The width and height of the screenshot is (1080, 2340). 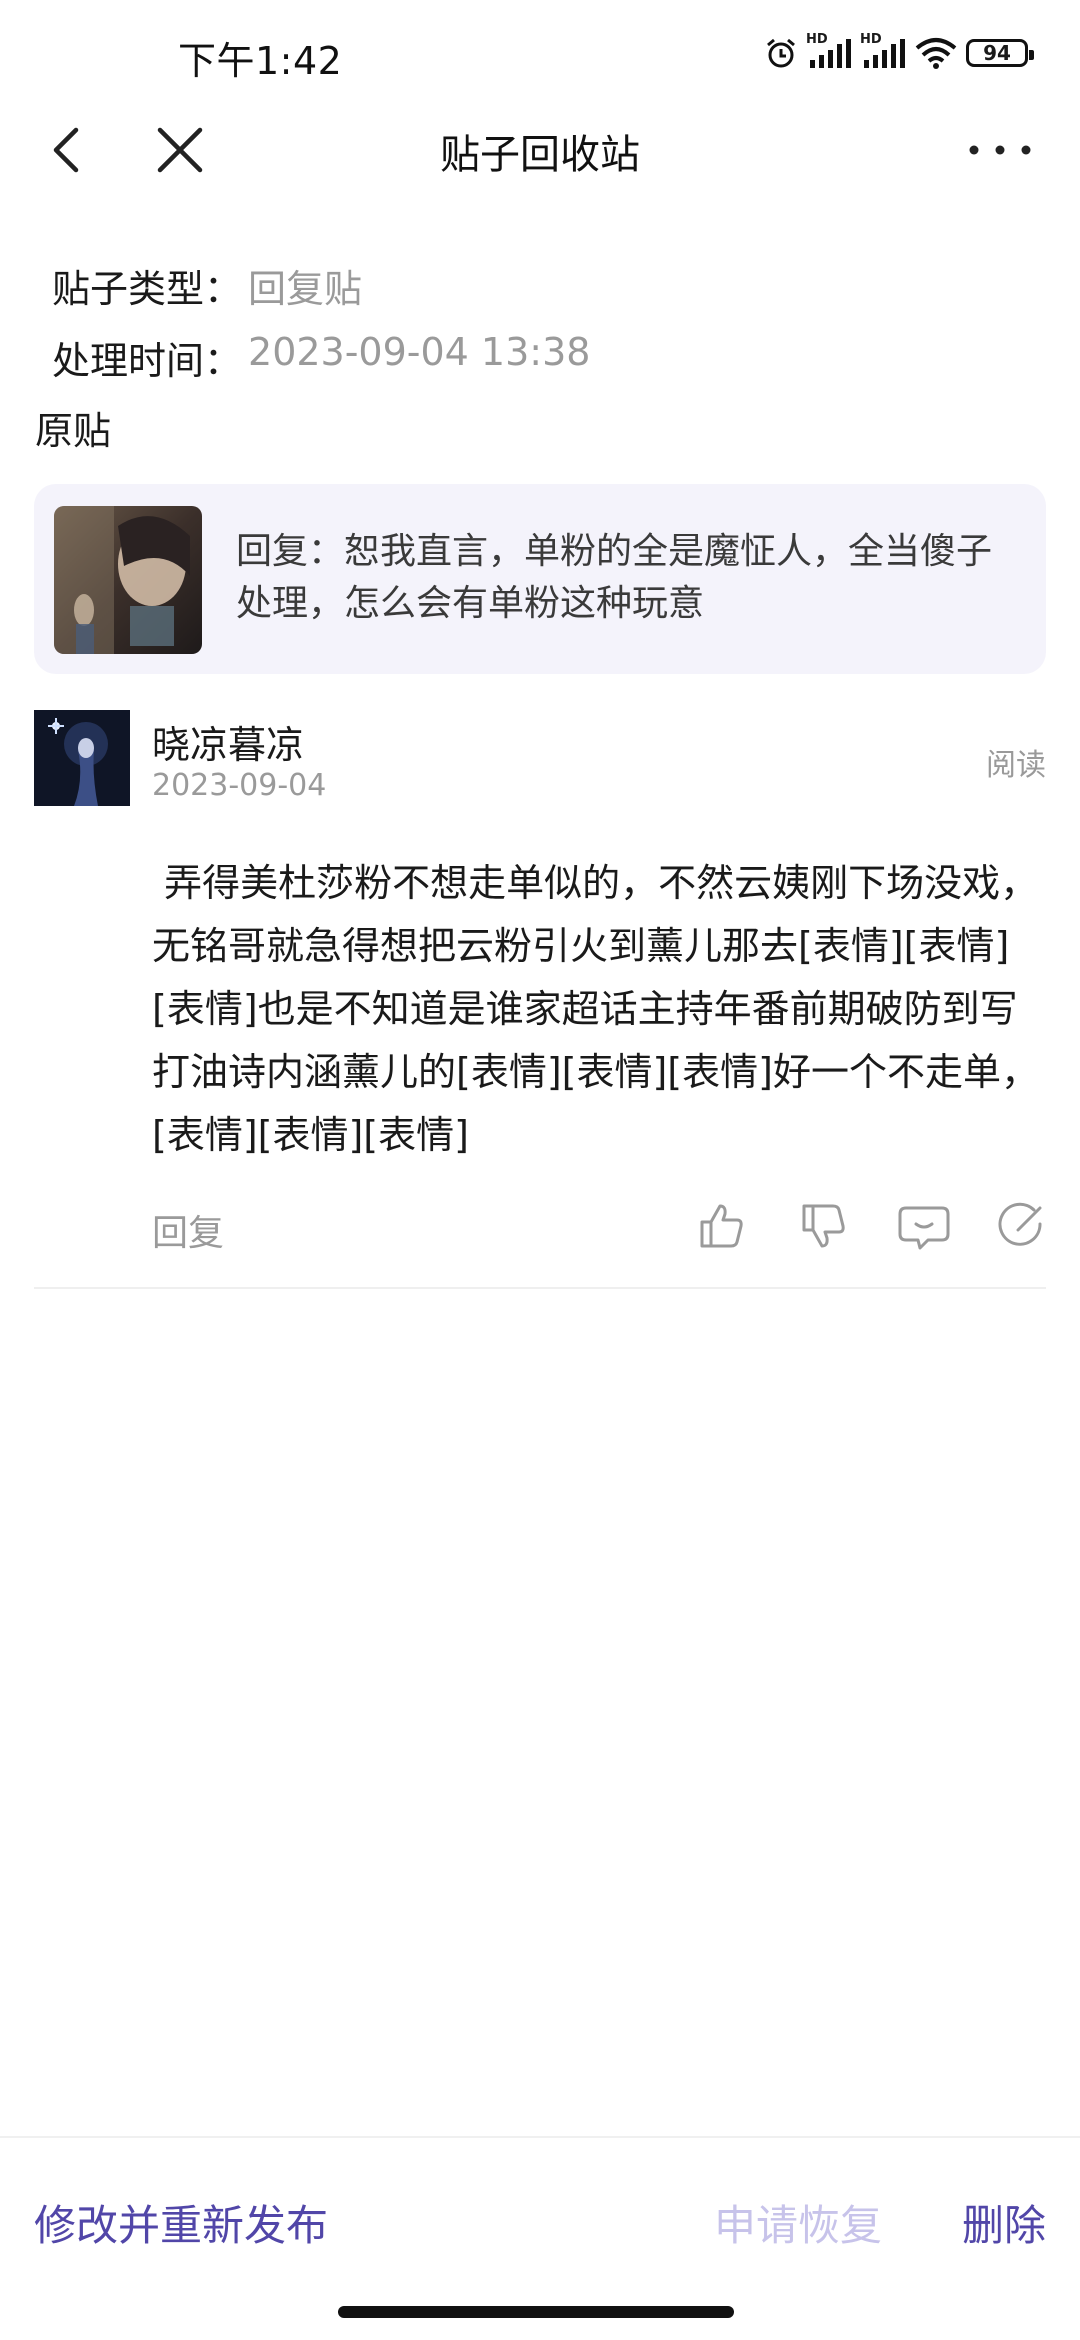 What do you see at coordinates (1016, 762) in the screenshot?
I see `read-button: 阅读` at bounding box center [1016, 762].